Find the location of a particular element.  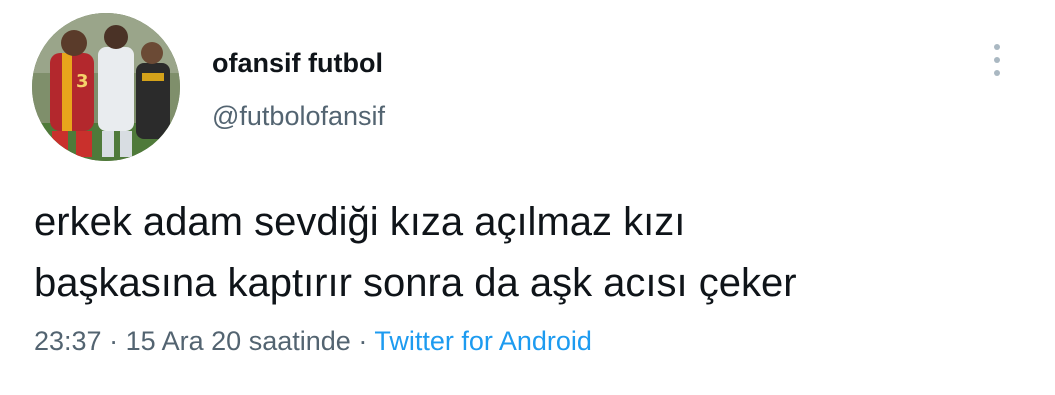

tweet-text-line: erkek adam sevdiği kıza açılmaz kızı is located at coordinates (360, 222).